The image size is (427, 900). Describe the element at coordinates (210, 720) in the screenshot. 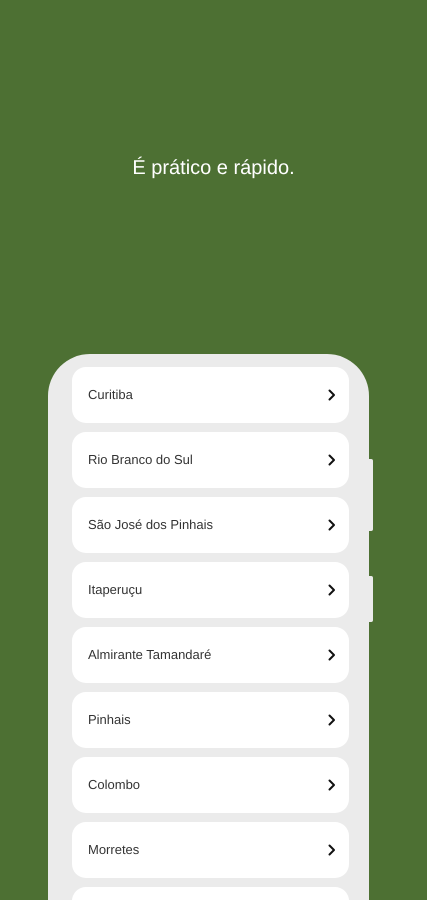

I see `city-list-item: Pinhais` at that location.